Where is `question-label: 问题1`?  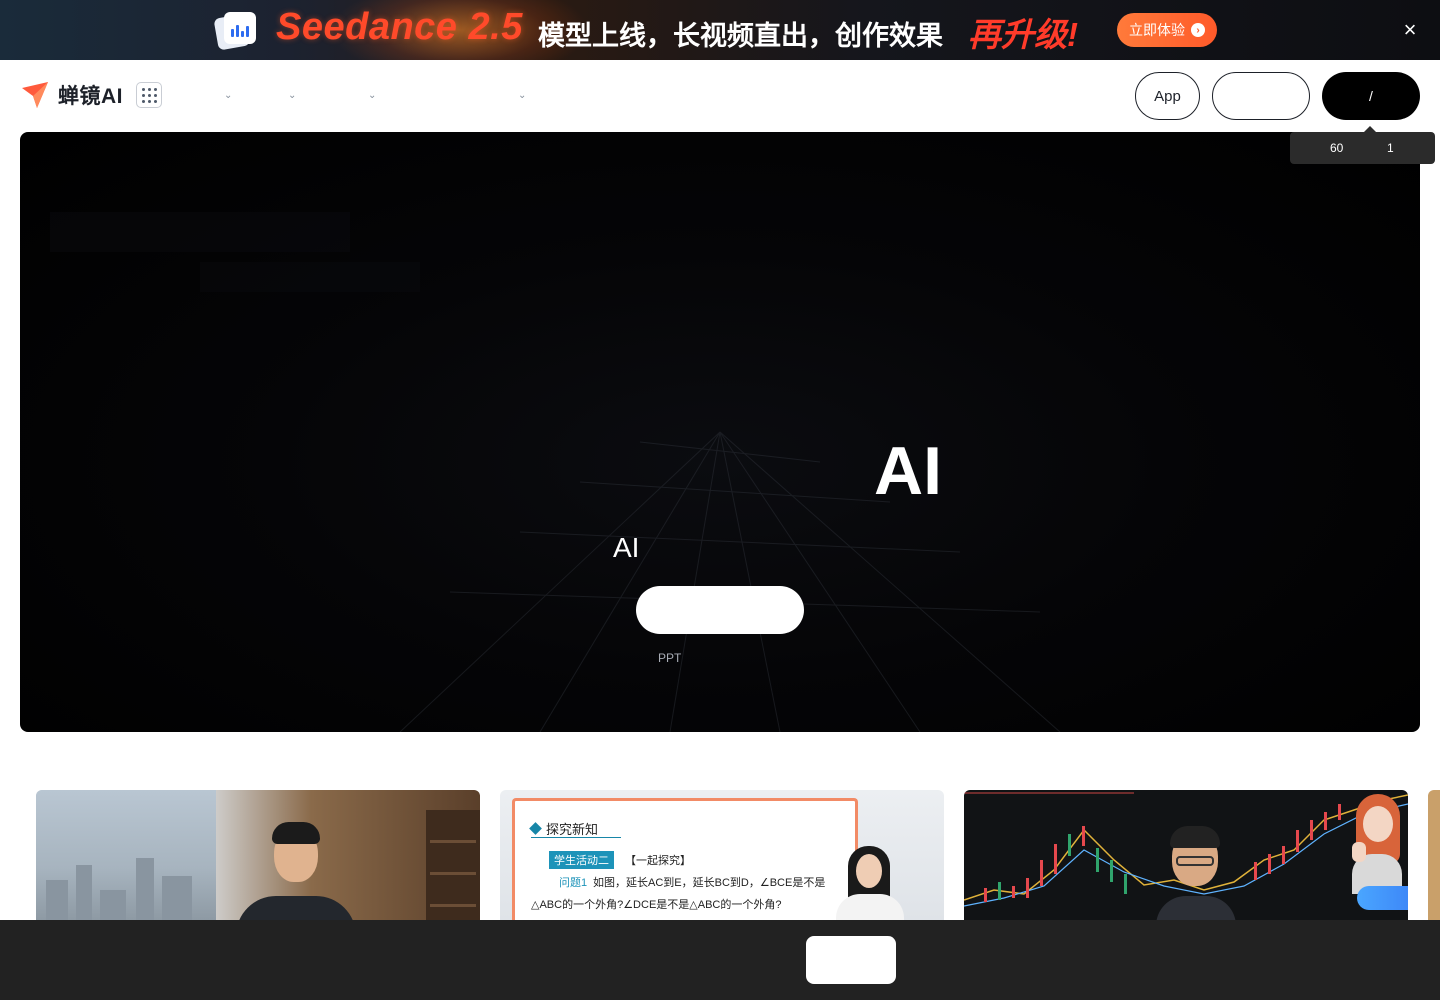
question-label: 问题1 is located at coordinates (573, 883).